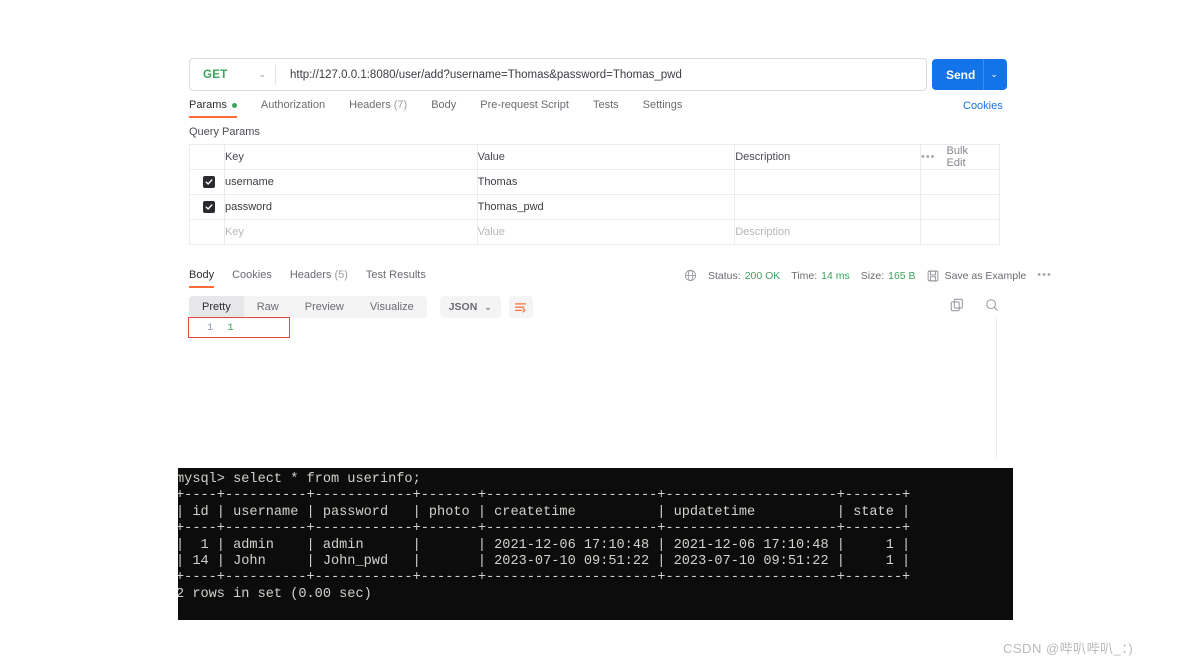  I want to click on modified-dot-icon, so click(234, 105).